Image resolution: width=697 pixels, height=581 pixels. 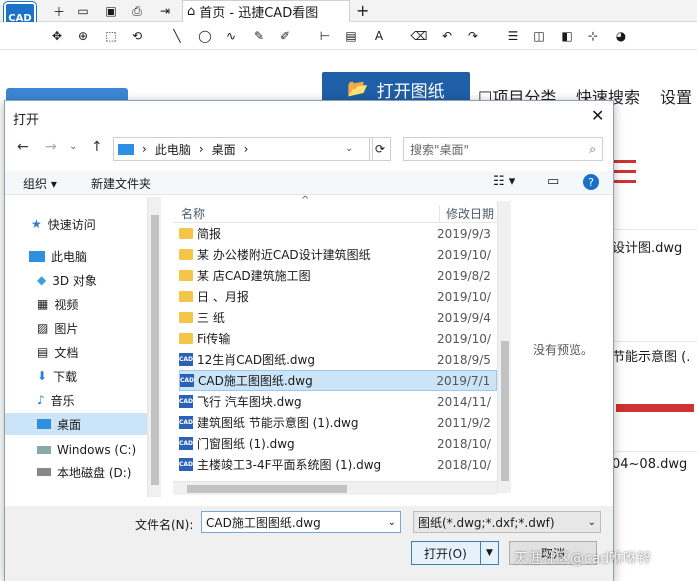 What do you see at coordinates (186, 296) in the screenshot?
I see `folder-icon` at bounding box center [186, 296].